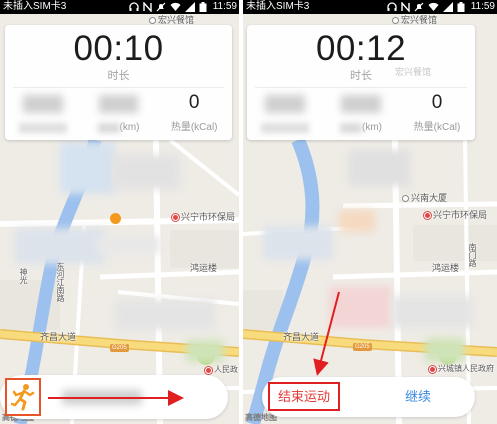 The image size is (497, 424). Describe the element at coordinates (472, 255) in the screenshot. I see `map-label-nanmen-road: 南门路` at that location.